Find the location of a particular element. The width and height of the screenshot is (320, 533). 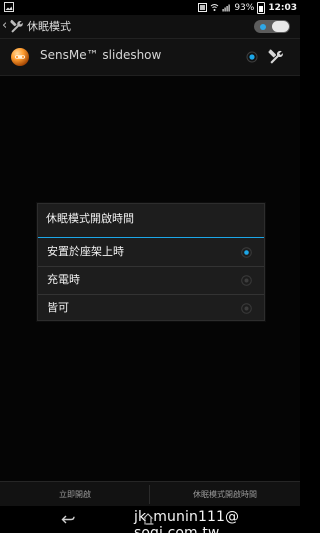

wake-time-button: 休眠模式開啟時間 is located at coordinates (225, 494).